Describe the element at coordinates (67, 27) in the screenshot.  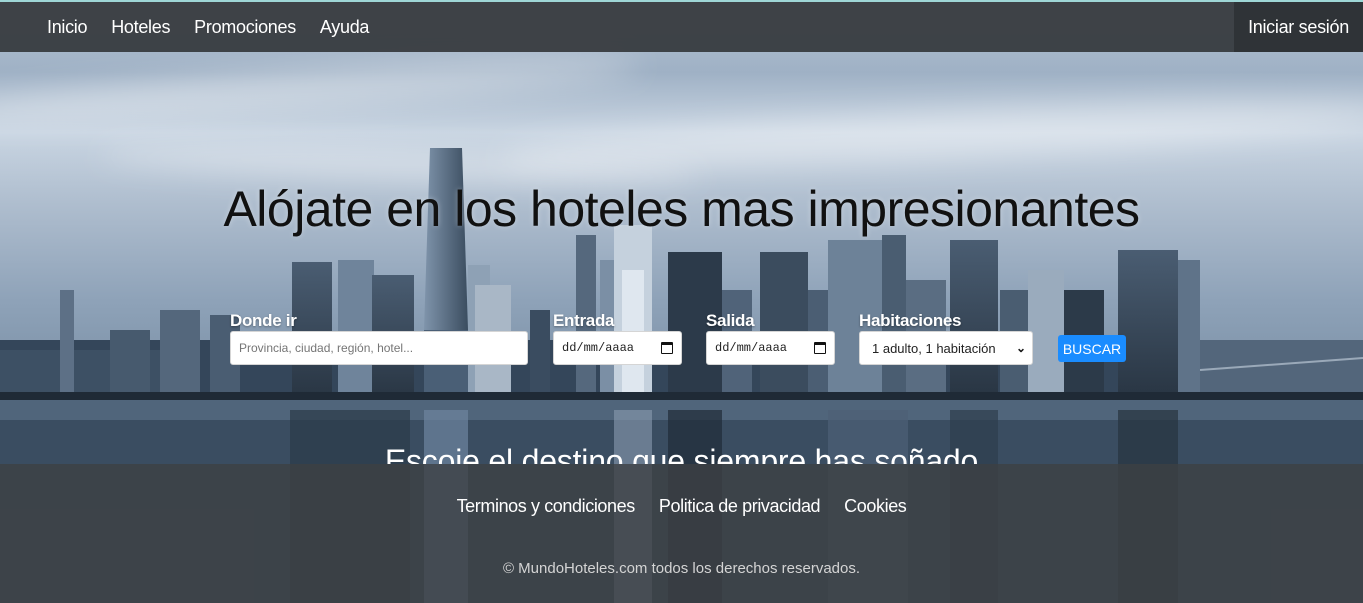
I see `nav-link-inicio: Inicio` at that location.